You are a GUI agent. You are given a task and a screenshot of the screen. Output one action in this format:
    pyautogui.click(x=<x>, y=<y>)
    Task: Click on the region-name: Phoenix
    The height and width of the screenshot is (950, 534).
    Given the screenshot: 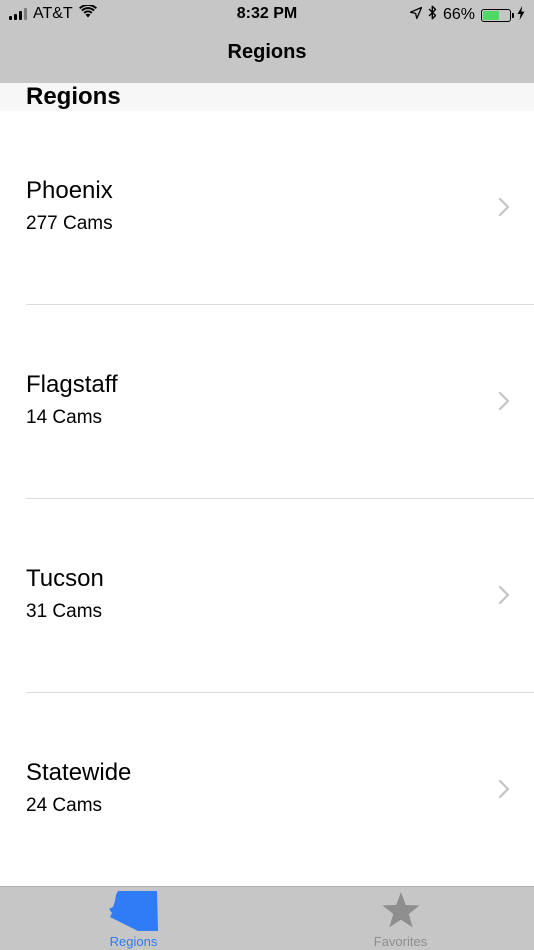 What is the action you would take?
    pyautogui.click(x=69, y=190)
    